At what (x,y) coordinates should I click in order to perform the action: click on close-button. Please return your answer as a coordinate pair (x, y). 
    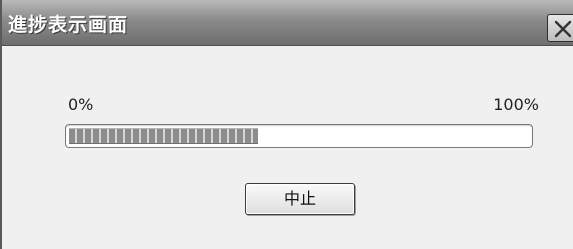
    Looking at the image, I should click on (560, 28).